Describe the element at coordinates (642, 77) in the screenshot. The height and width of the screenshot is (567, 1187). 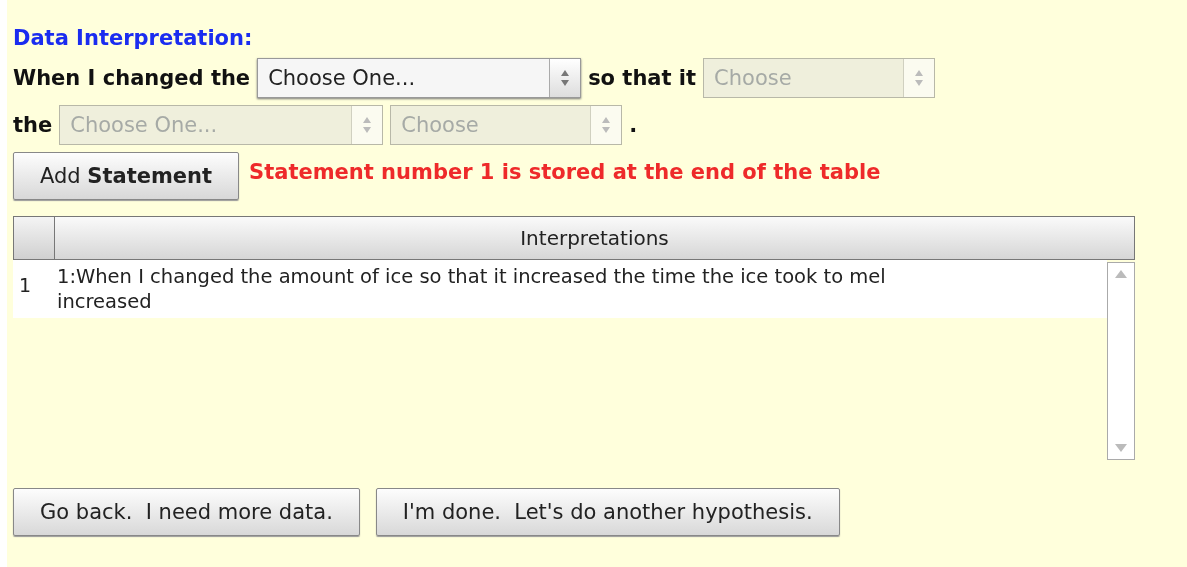
I see `sentence-label: so that it` at that location.